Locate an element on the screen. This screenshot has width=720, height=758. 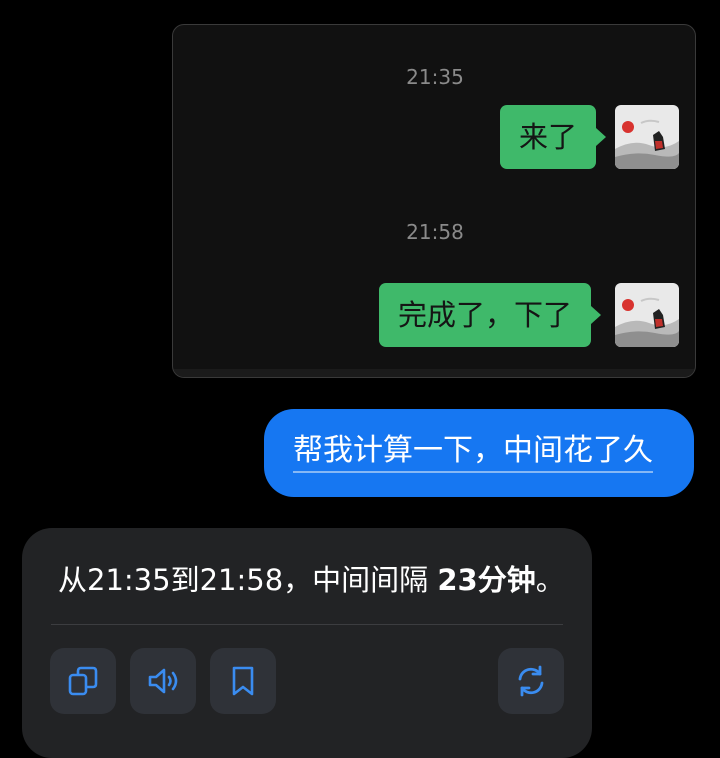
answer-text-prefix: 从21:35到21:58，中间间隔 is located at coordinates (248, 580).